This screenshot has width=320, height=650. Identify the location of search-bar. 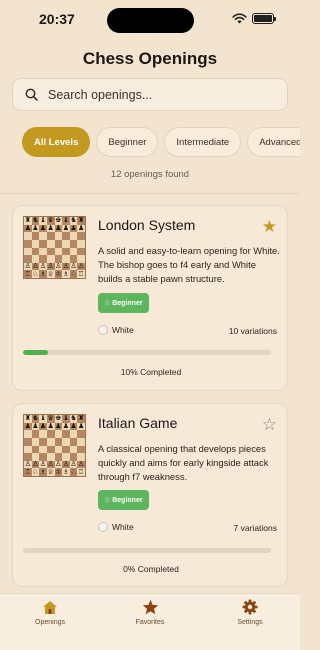
(150, 94).